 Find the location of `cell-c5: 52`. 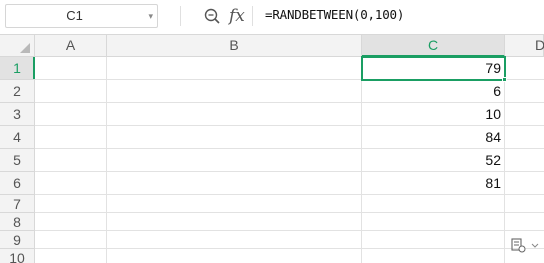

cell-c5: 52 is located at coordinates (433, 160).